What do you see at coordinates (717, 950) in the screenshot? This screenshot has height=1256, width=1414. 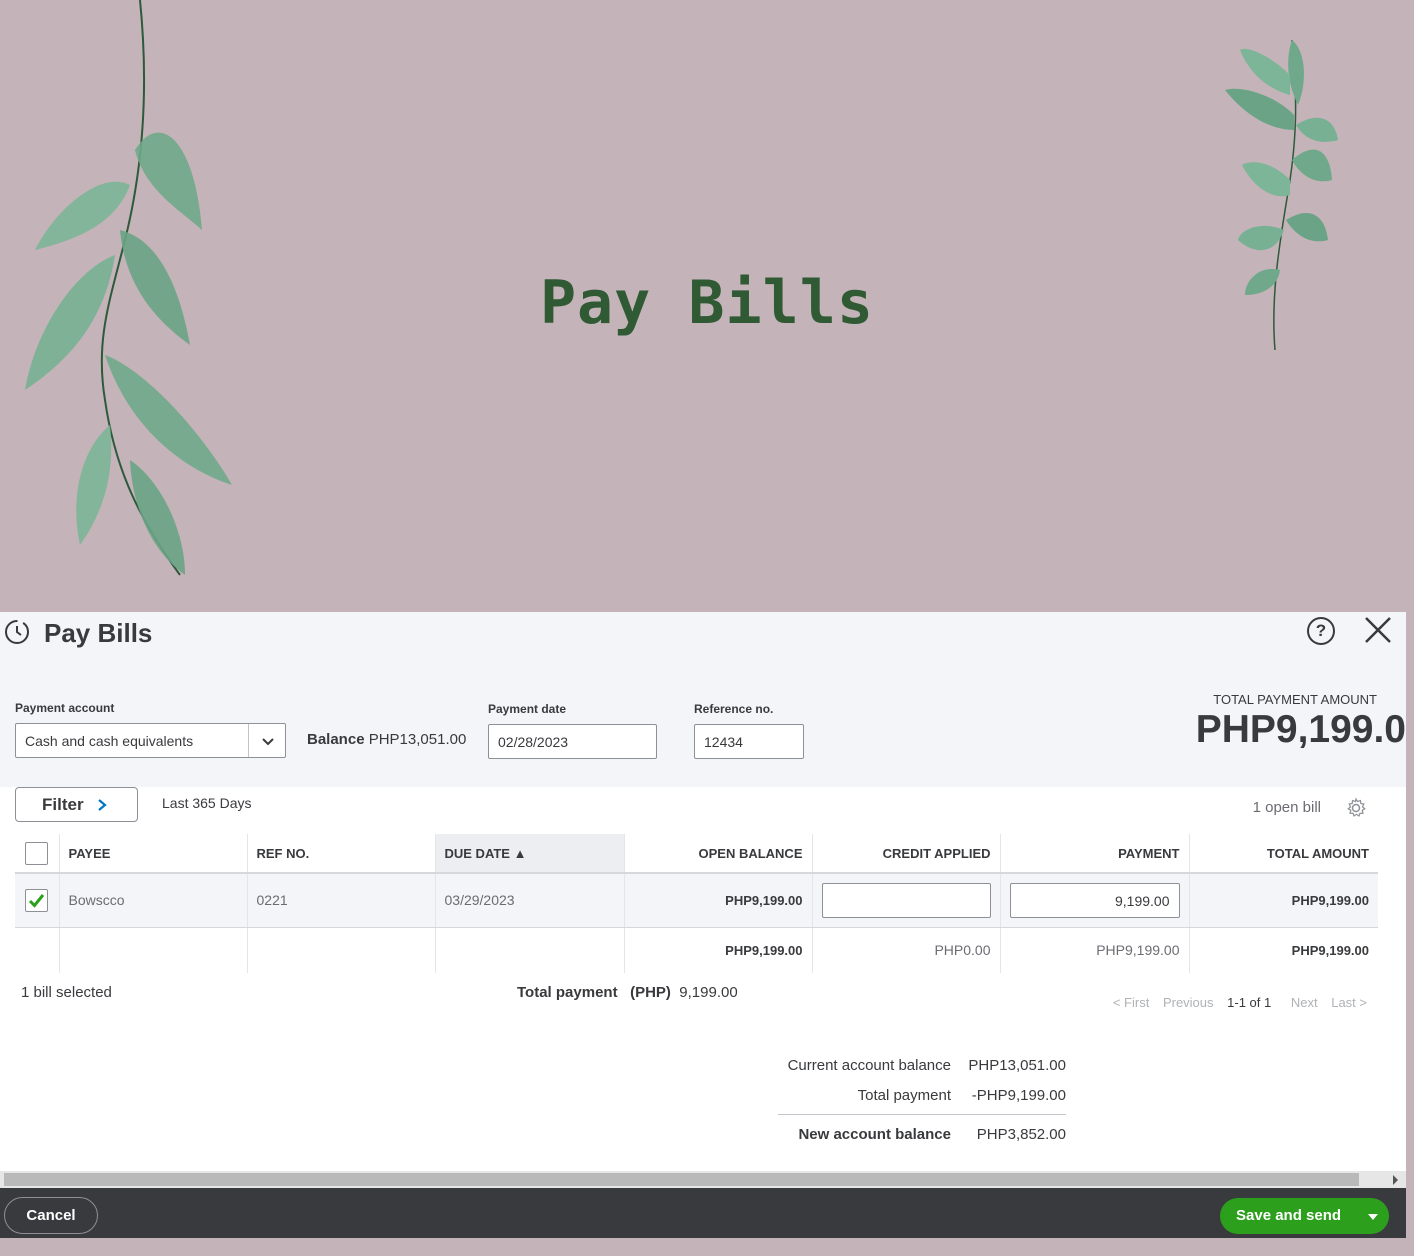 I see `total-open-balance: PHP9,199.00` at bounding box center [717, 950].